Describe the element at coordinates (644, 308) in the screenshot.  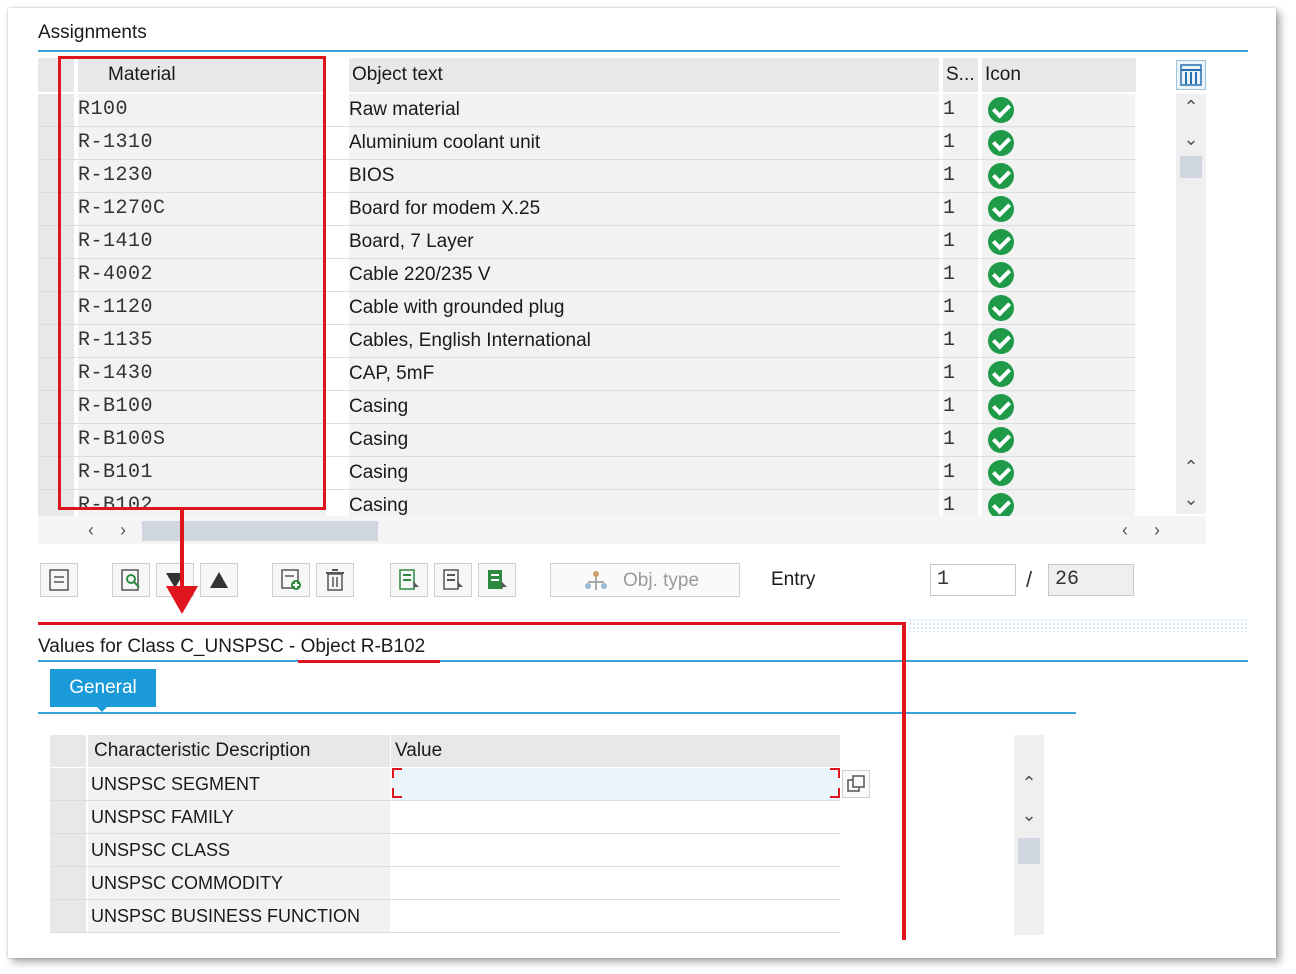
I see `object-text-cell: Cable with grounded plug` at that location.